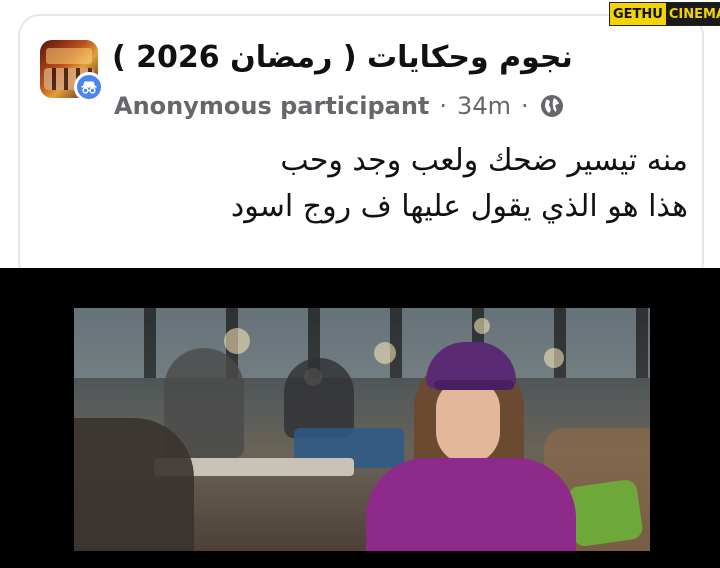 This screenshot has width=720, height=568. Describe the element at coordinates (474, 385) in the screenshot. I see `purple-cap-brim` at that location.